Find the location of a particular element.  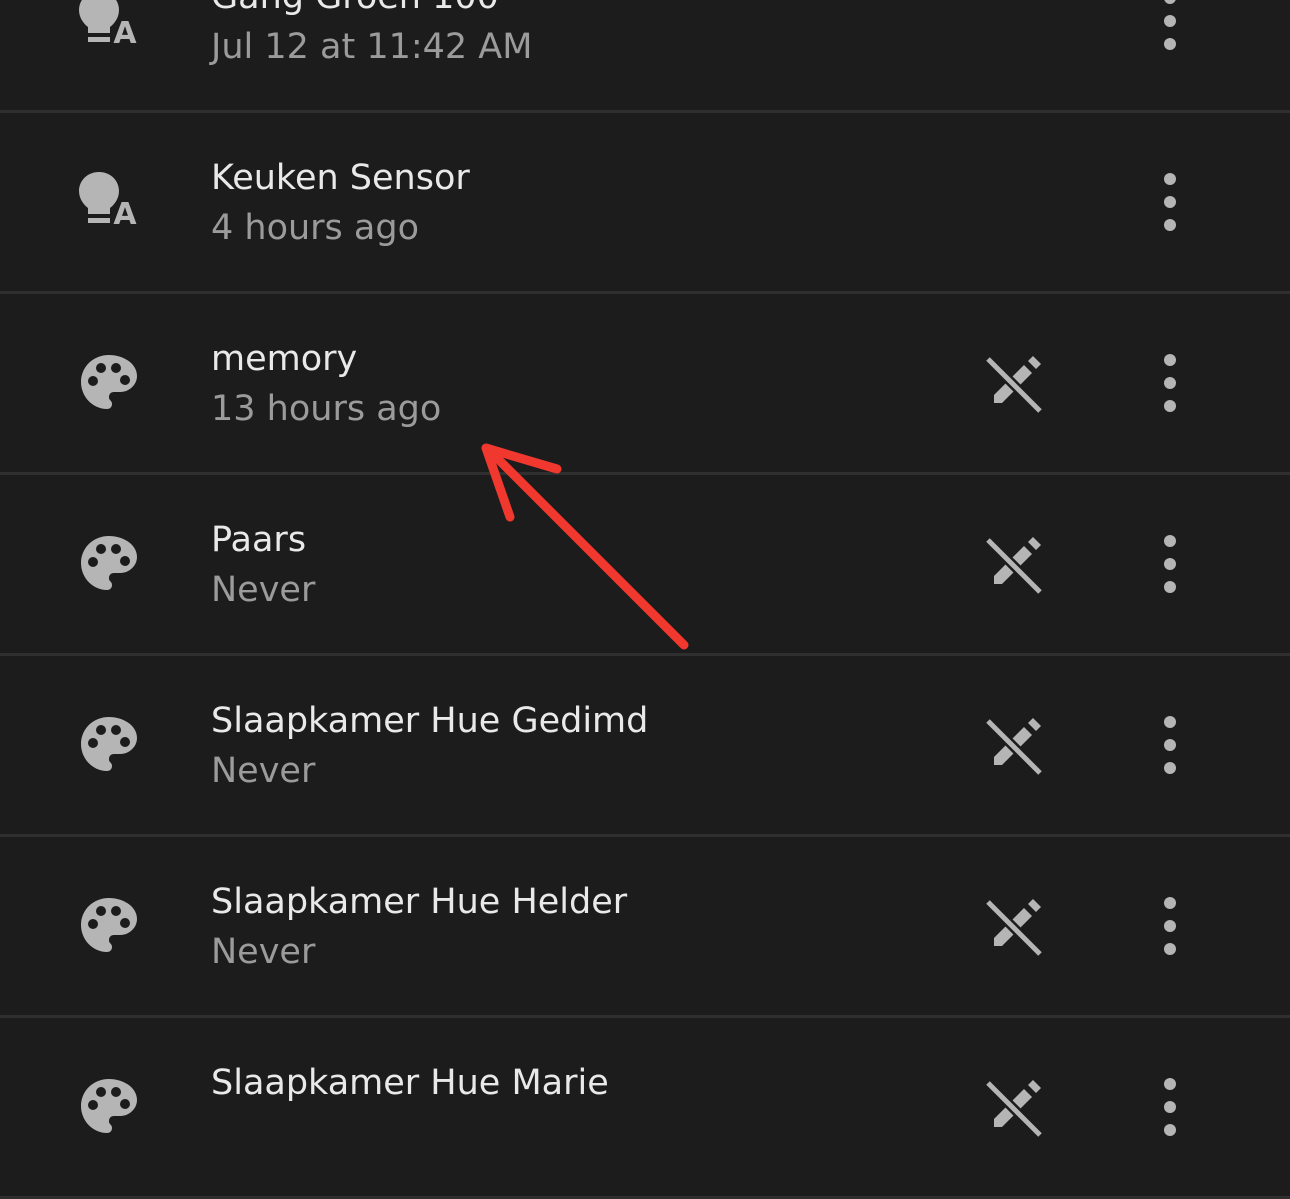

list-item-gang-groen-100: A Gang Groen 100 Jul 12 at 11:42 AM is located at coordinates (645, 56).